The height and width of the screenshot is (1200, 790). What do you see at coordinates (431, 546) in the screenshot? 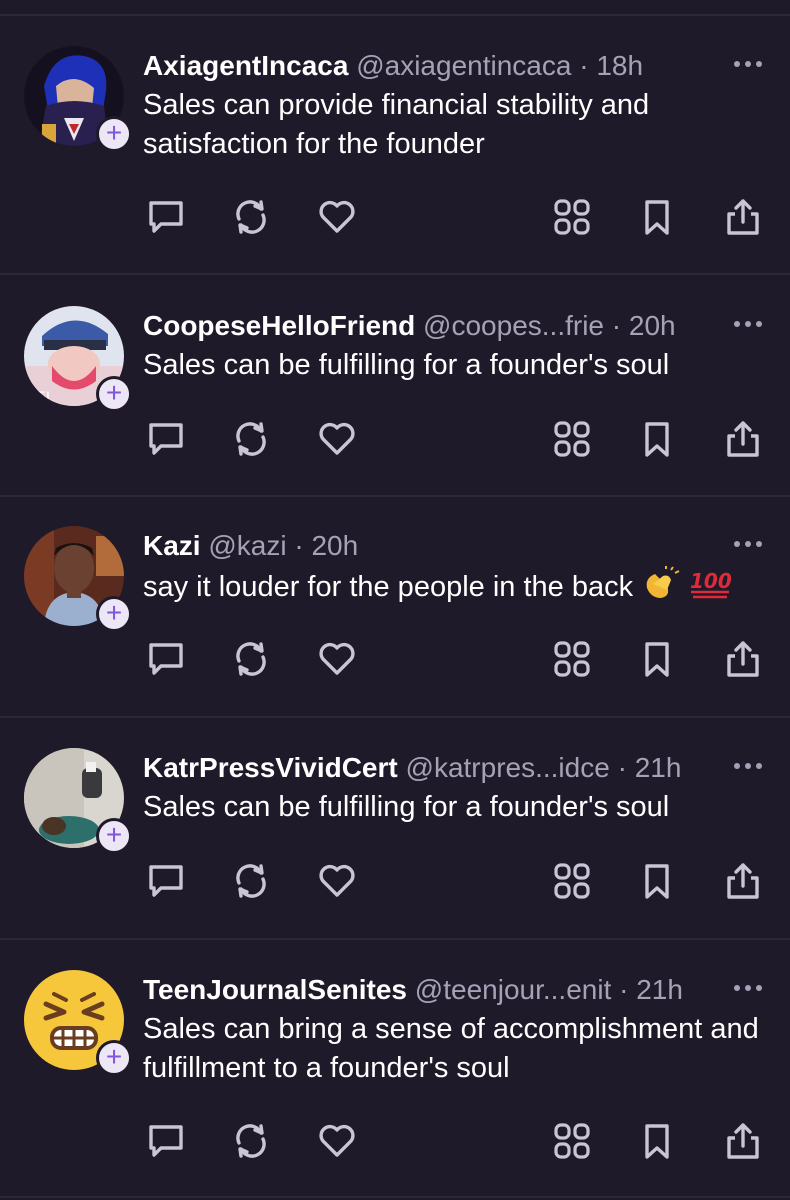
I see `post-header: Kazi @kazi · 20h` at bounding box center [431, 546].